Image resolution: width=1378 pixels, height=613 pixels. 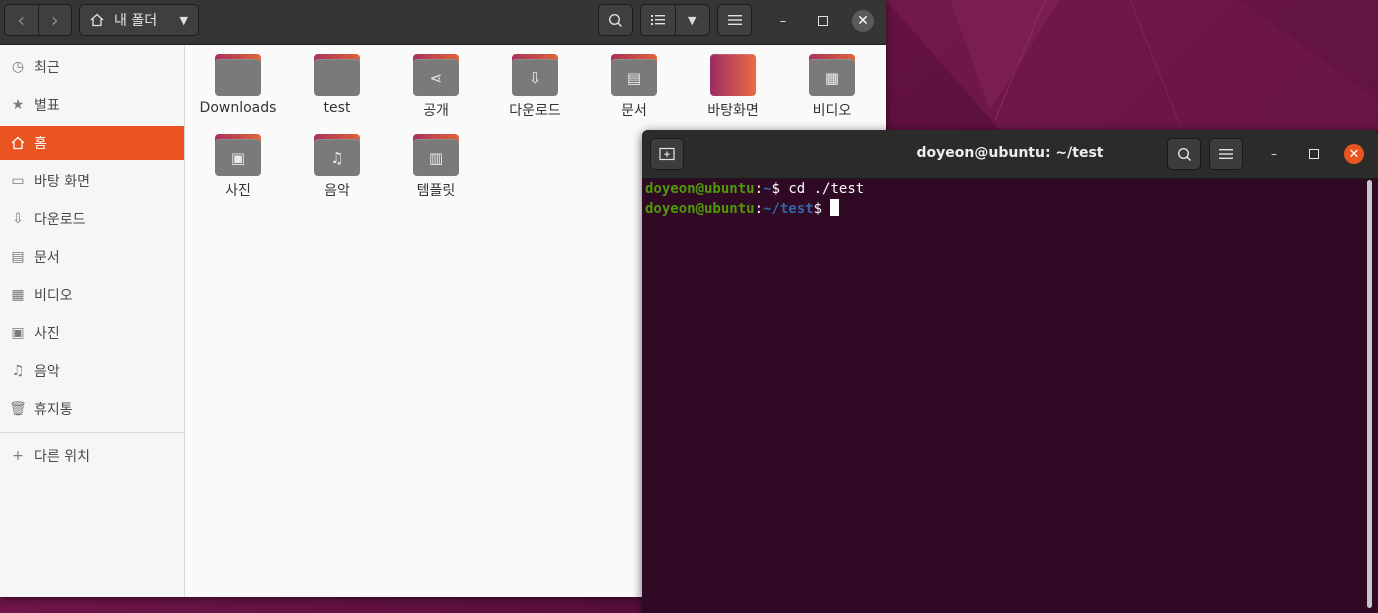 I want to click on folder-icon: ▣, so click(x=238, y=155).